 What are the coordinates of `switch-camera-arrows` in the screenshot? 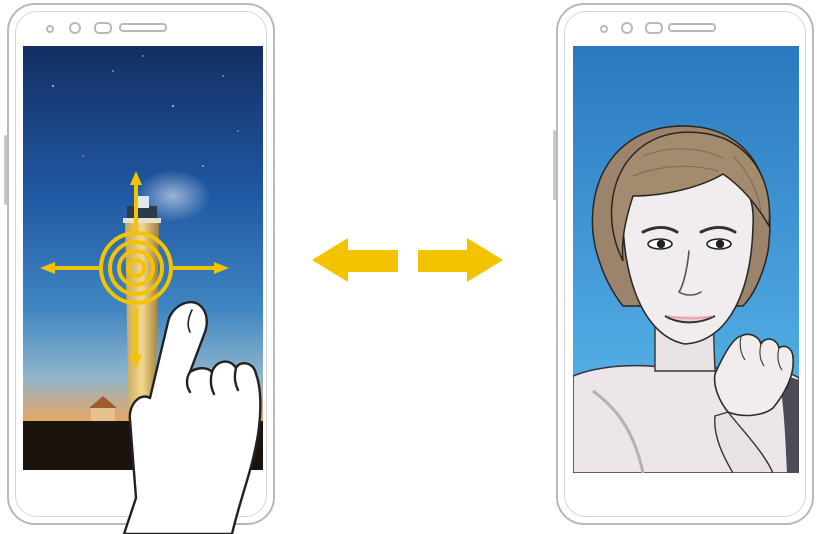 It's located at (407, 260).